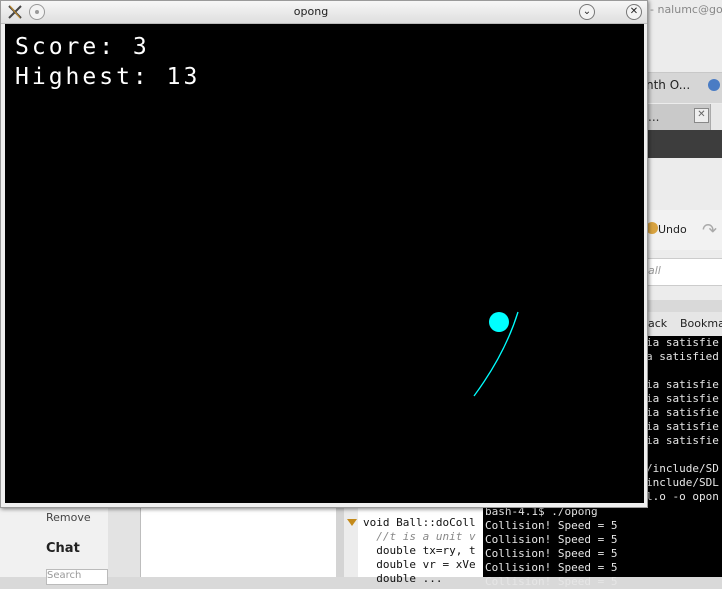  What do you see at coordinates (352, 522) in the screenshot?
I see `fold-arrow-icon` at bounding box center [352, 522].